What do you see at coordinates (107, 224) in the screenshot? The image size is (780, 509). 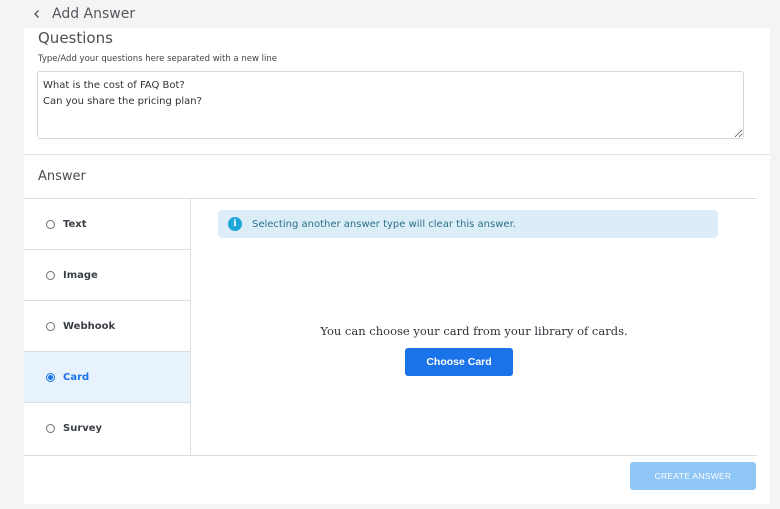 I see `answer-type-text: Text` at bounding box center [107, 224].